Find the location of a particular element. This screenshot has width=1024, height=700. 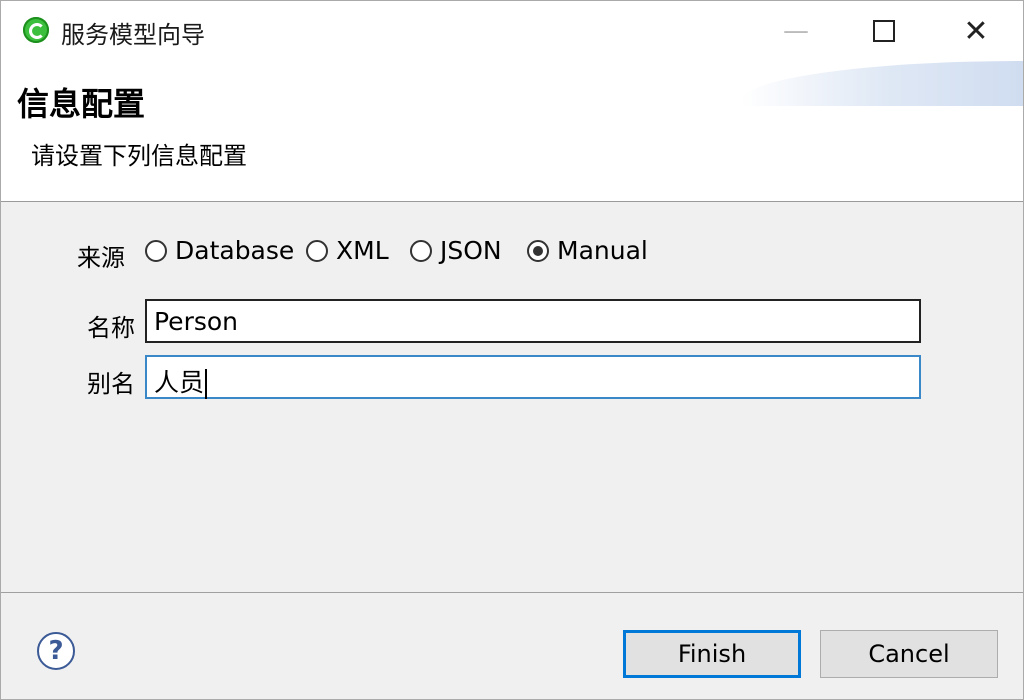

source-label: 来源 is located at coordinates (101, 258).